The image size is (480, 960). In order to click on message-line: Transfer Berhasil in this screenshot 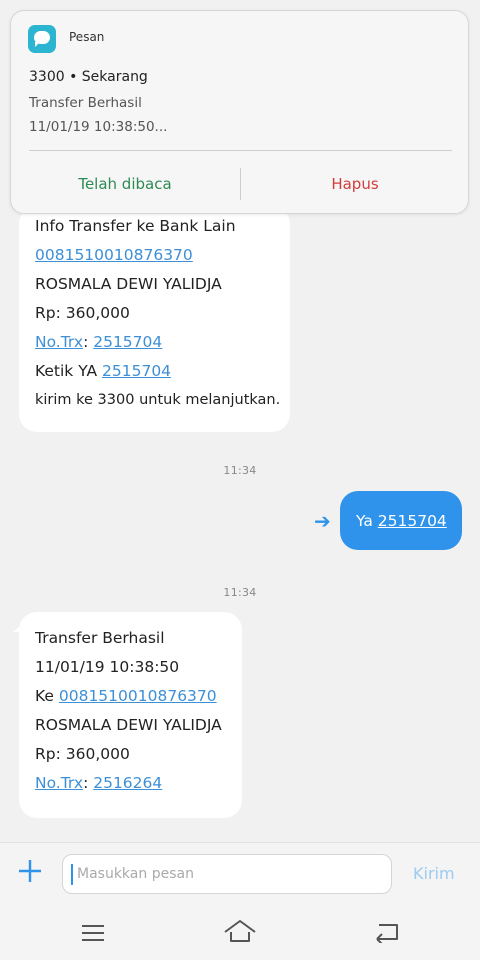, I will do `click(100, 638)`.